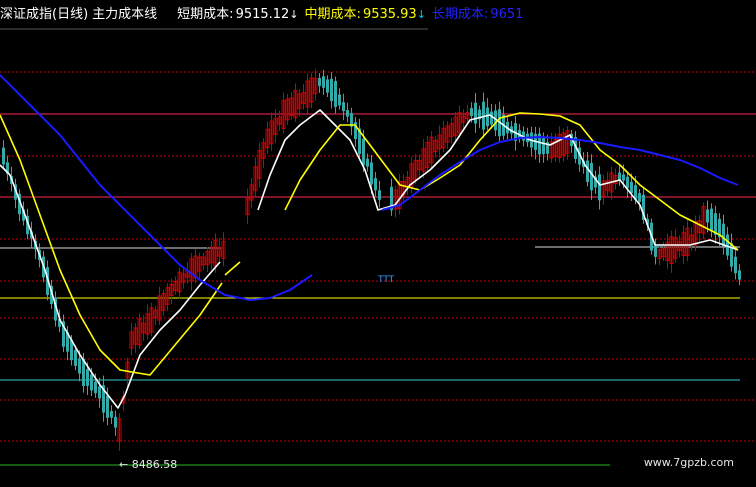 The width and height of the screenshot is (756, 487). What do you see at coordinates (294, 14) in the screenshot?
I see `short-arrow-icon: ↓` at bounding box center [294, 14].